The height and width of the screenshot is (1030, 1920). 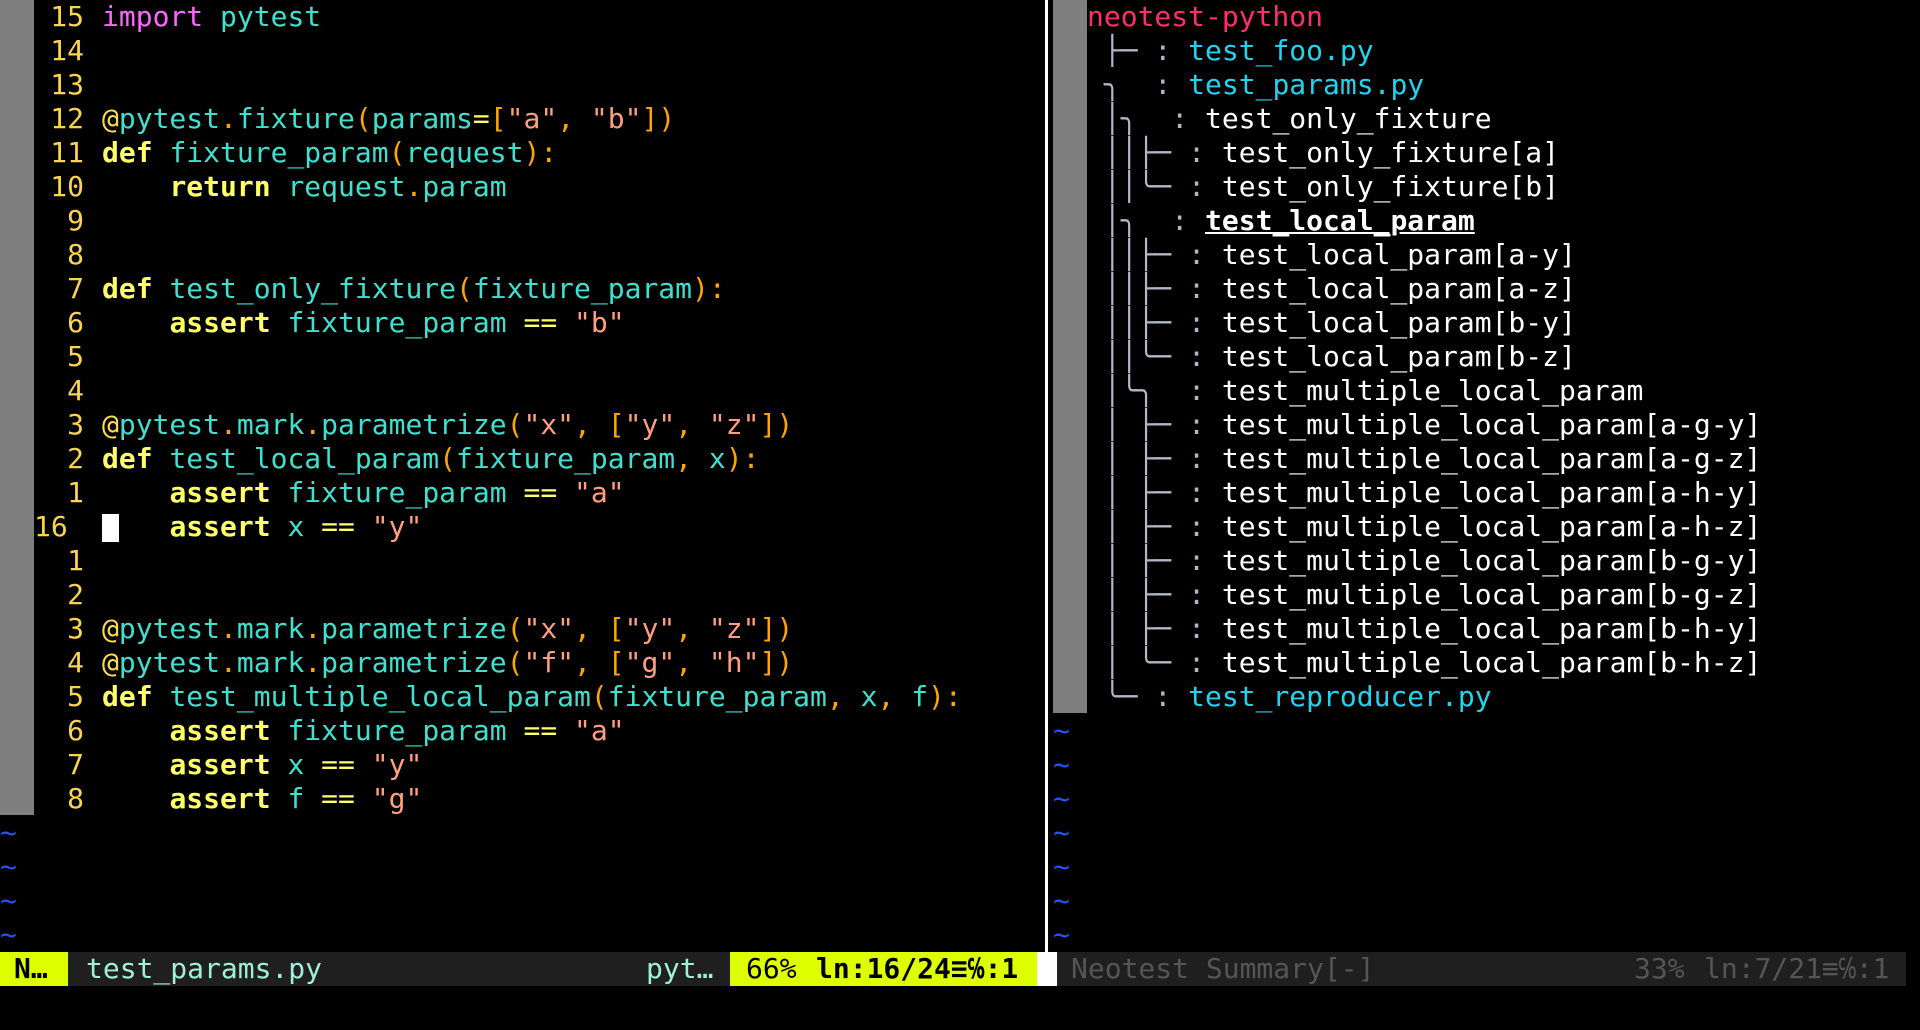 I want to click on tree-node-label: test_multiple_local_param, so click(x=1432, y=390).